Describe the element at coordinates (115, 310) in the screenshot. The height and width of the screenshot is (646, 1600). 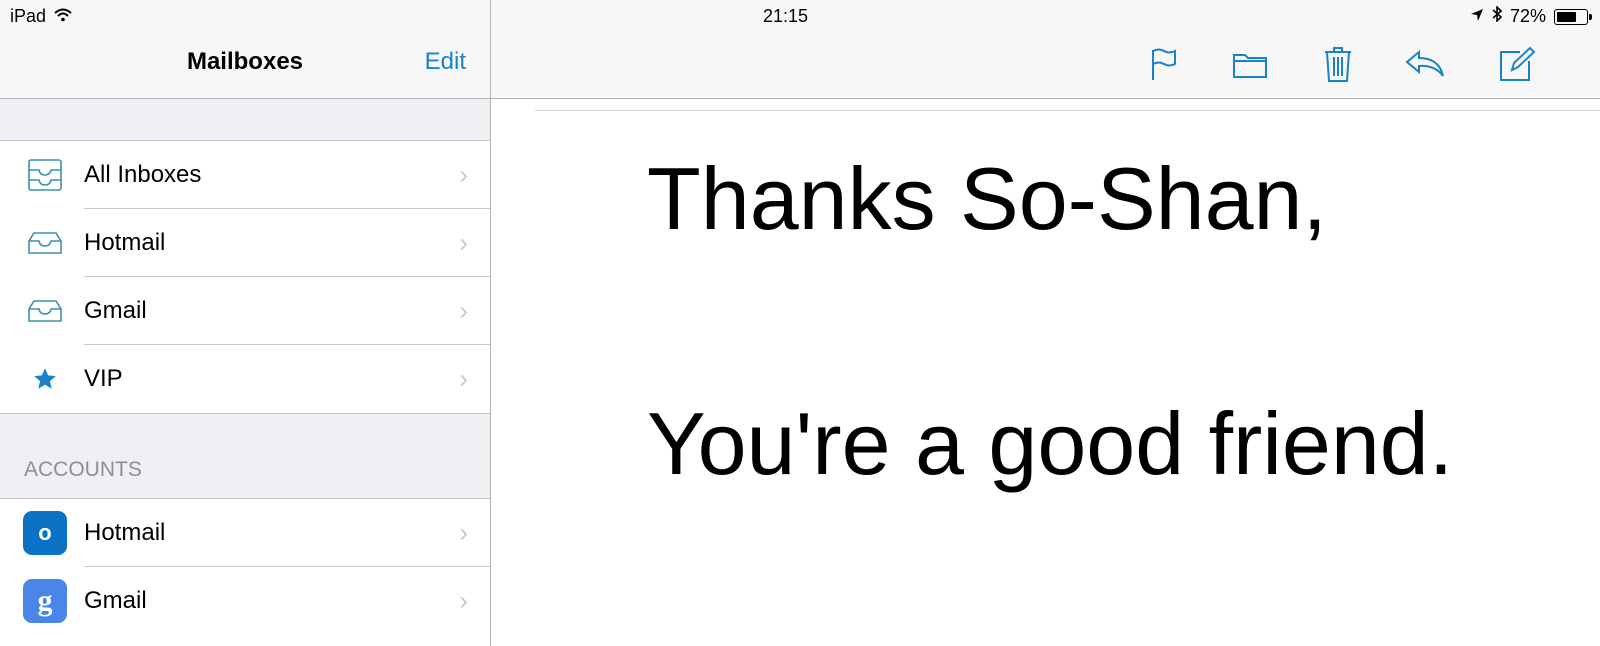
I see `mailbox-label: Gmail` at that location.